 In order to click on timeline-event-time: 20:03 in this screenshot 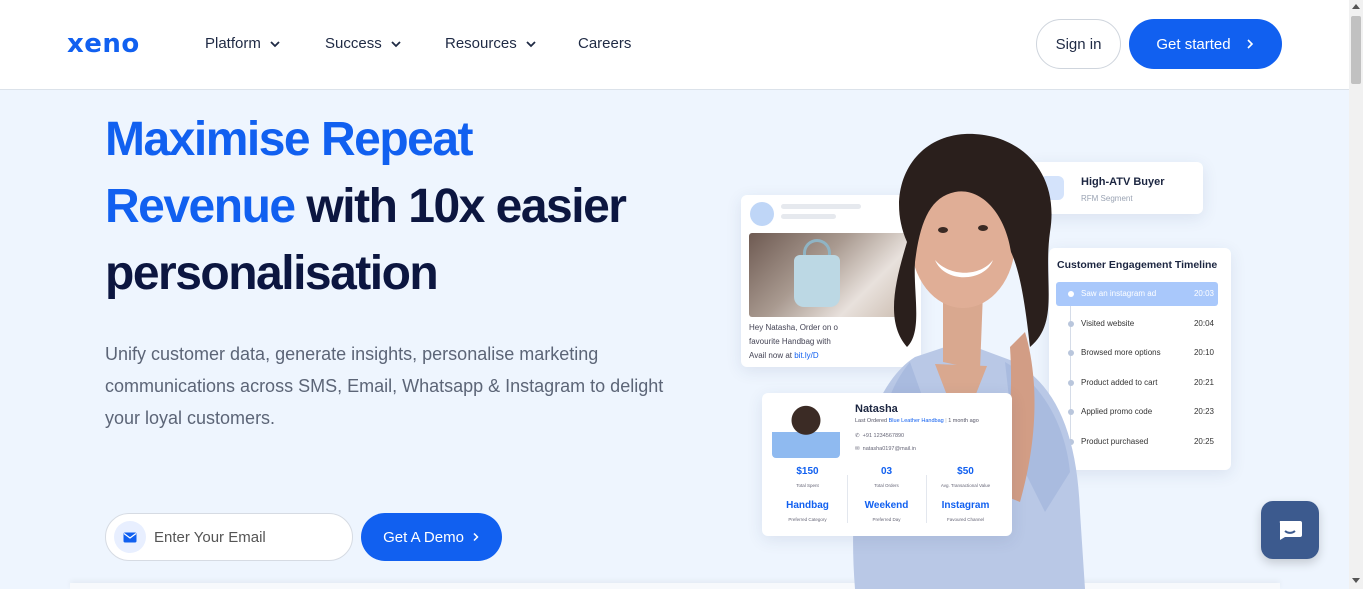, I will do `click(1203, 293)`.